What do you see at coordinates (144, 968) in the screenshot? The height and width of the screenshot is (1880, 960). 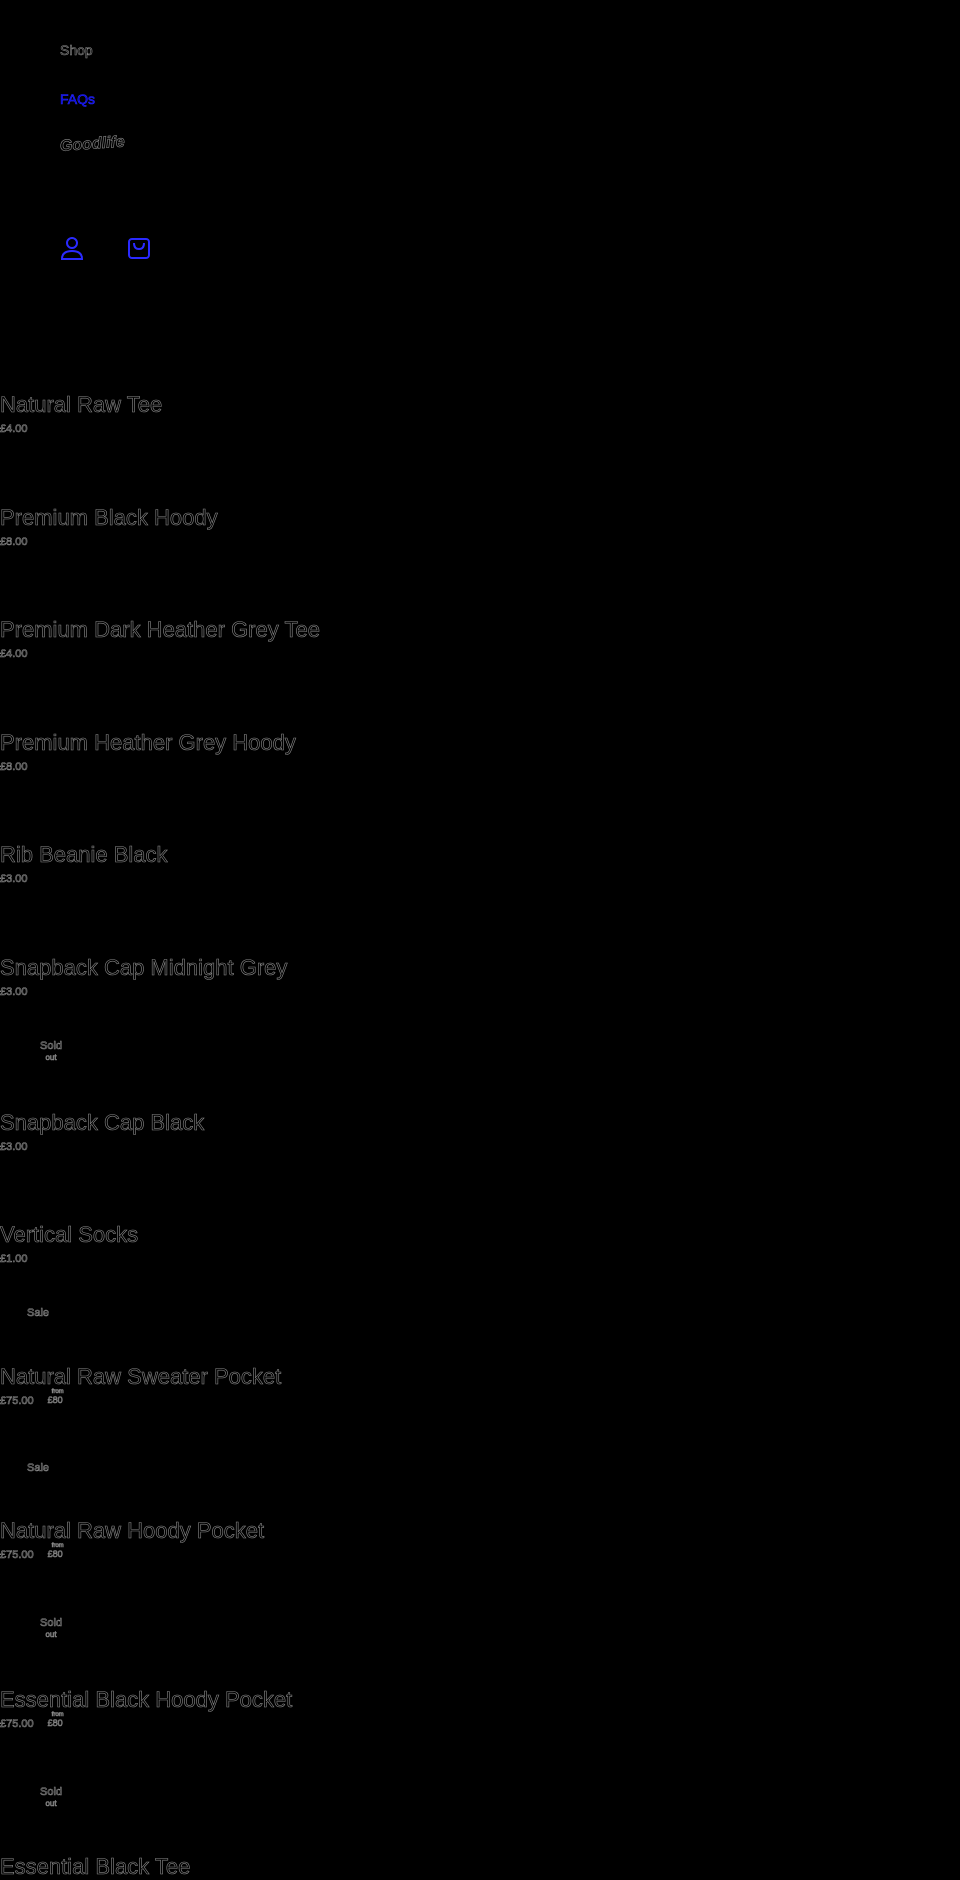 I see `product-title: Snapback Cap Midnight Grey` at bounding box center [144, 968].